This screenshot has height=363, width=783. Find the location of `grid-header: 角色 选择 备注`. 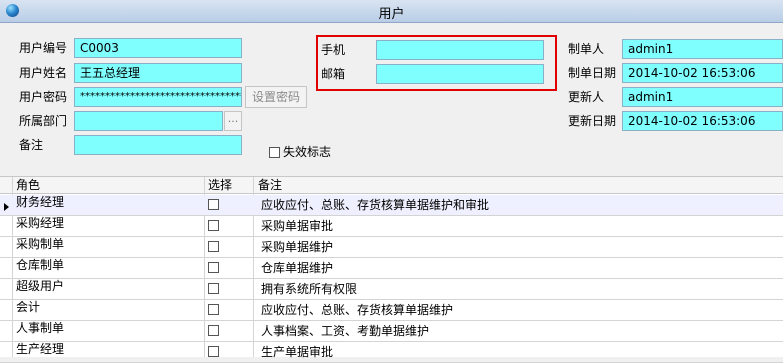

grid-header: 角色 选择 备注 is located at coordinates (391, 185).